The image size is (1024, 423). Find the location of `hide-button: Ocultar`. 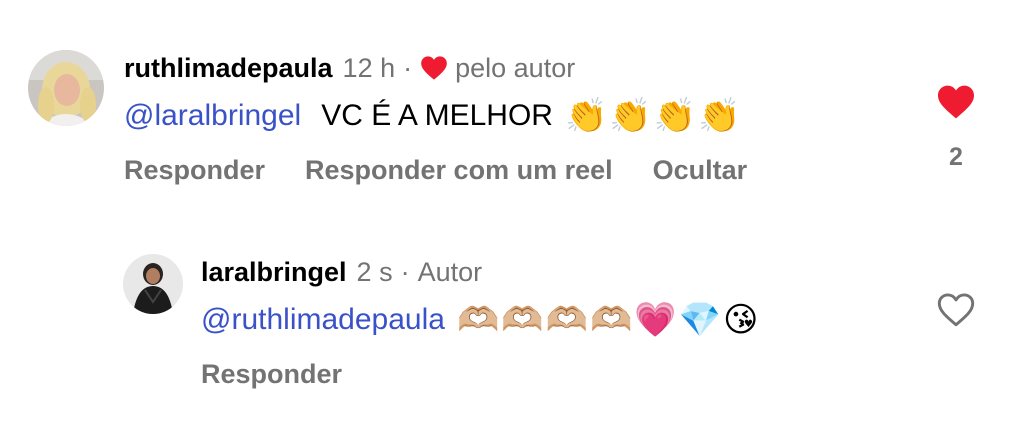

hide-button: Ocultar is located at coordinates (700, 170).